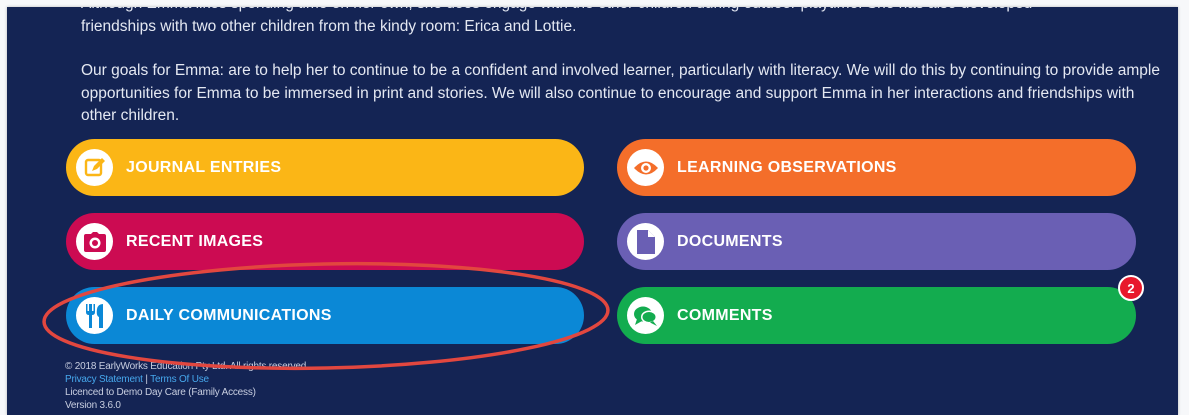 This screenshot has height=415, width=1189. I want to click on daily-communications-label: DAILY COMMUNICATIONS, so click(229, 315).